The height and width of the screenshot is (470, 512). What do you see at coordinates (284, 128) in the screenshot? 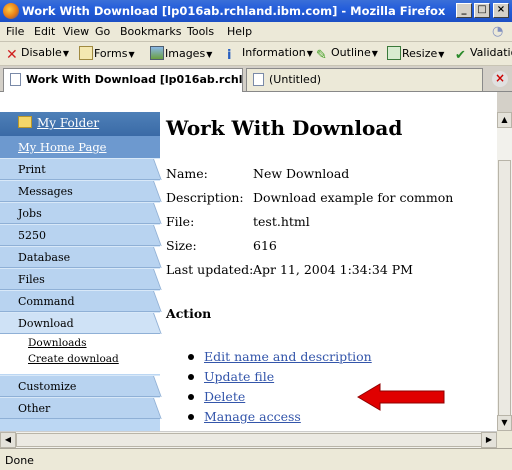
I see `page-title: Work With Download` at bounding box center [284, 128].